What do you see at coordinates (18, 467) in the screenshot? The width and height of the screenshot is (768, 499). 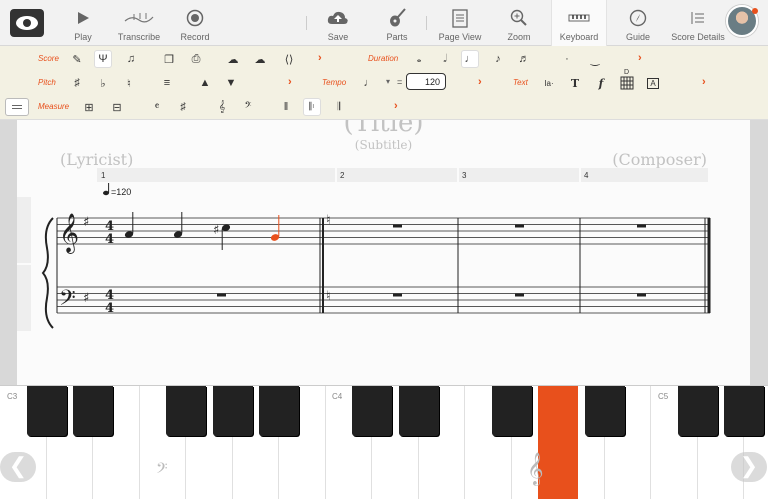 I see `keyboard-scroll-left-button: ❮` at bounding box center [18, 467].